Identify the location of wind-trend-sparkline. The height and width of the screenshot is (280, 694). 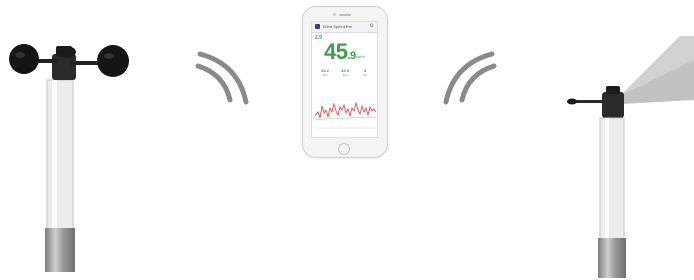
(345, 114).